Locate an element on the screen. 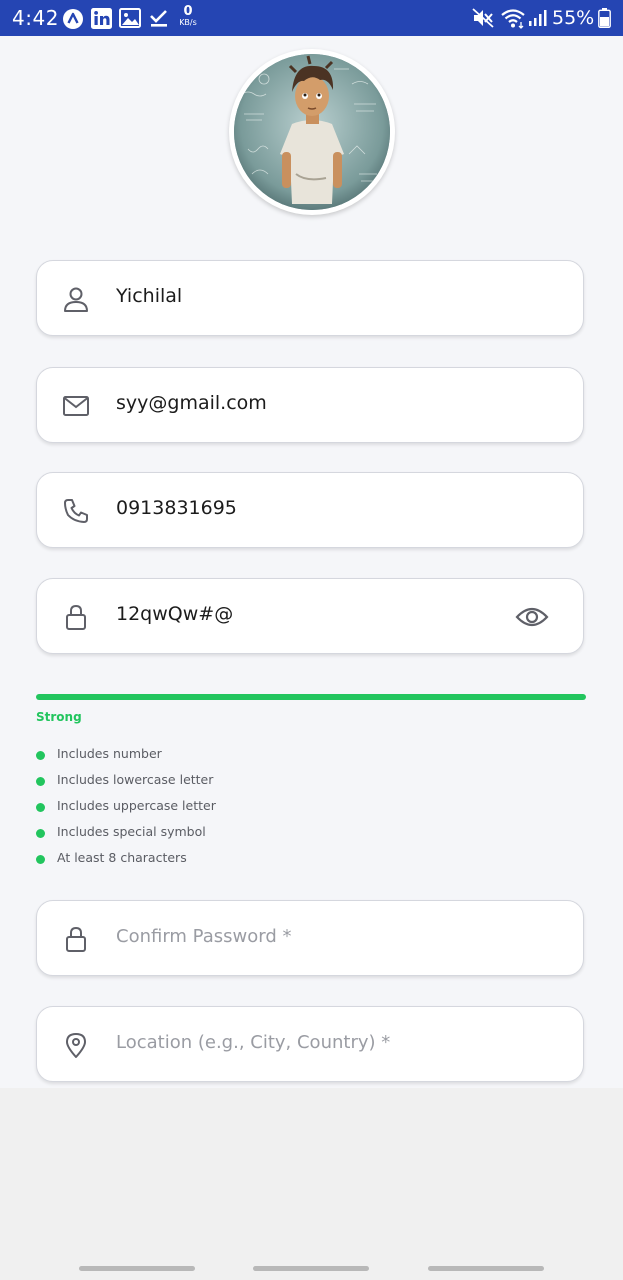 The image size is (623, 1280). mute-icon is located at coordinates (483, 18).